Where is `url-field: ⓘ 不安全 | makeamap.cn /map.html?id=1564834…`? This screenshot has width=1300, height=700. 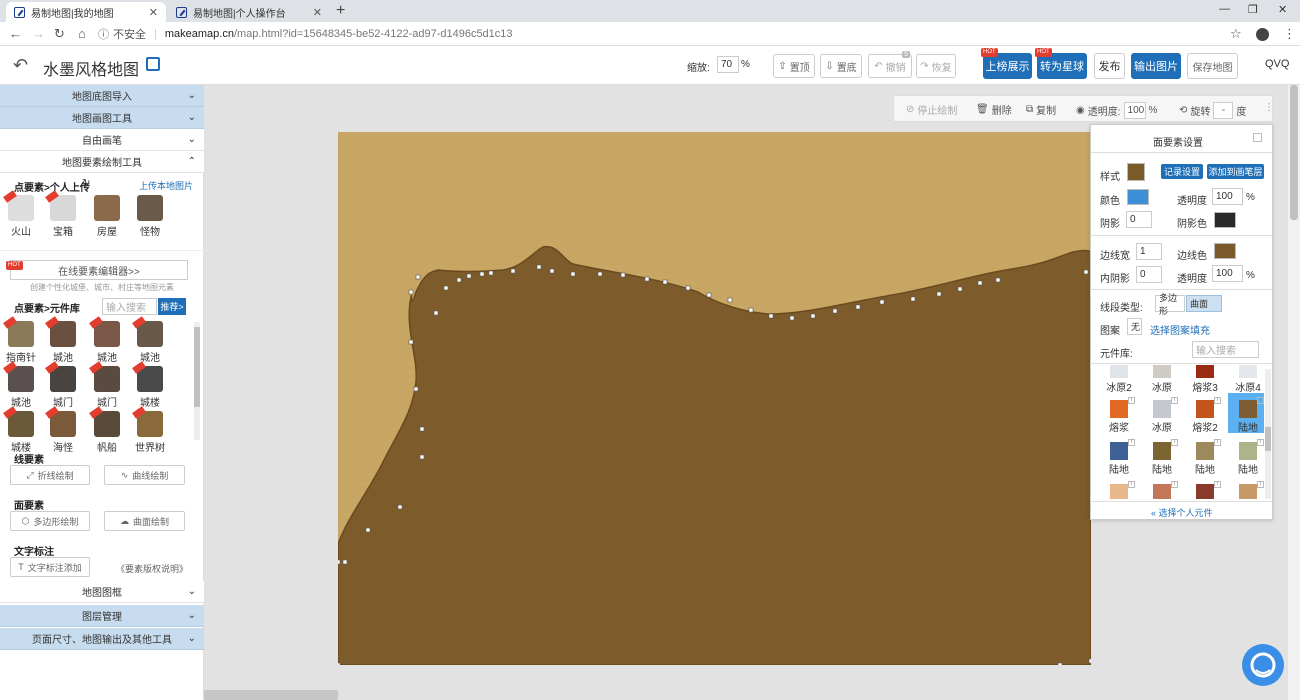 url-field: ⓘ 不安全 | makeamap.cn /map.html?id=1564834… is located at coordinates (305, 34).